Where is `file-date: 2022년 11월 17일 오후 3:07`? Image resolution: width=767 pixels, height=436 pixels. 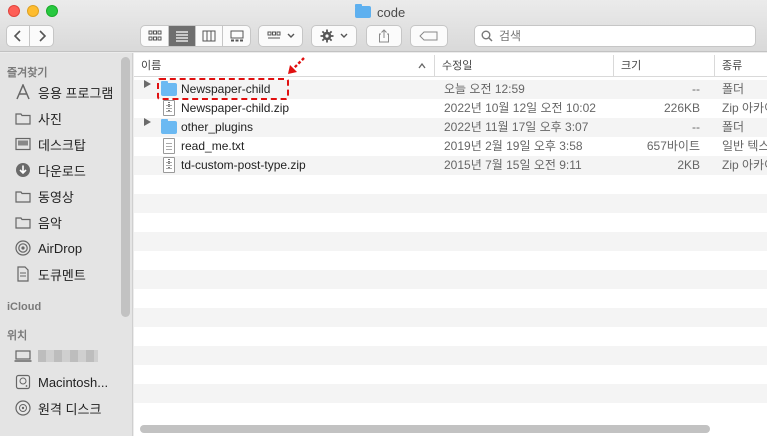 file-date: 2022년 11월 17일 오후 3:07 is located at coordinates (516, 127).